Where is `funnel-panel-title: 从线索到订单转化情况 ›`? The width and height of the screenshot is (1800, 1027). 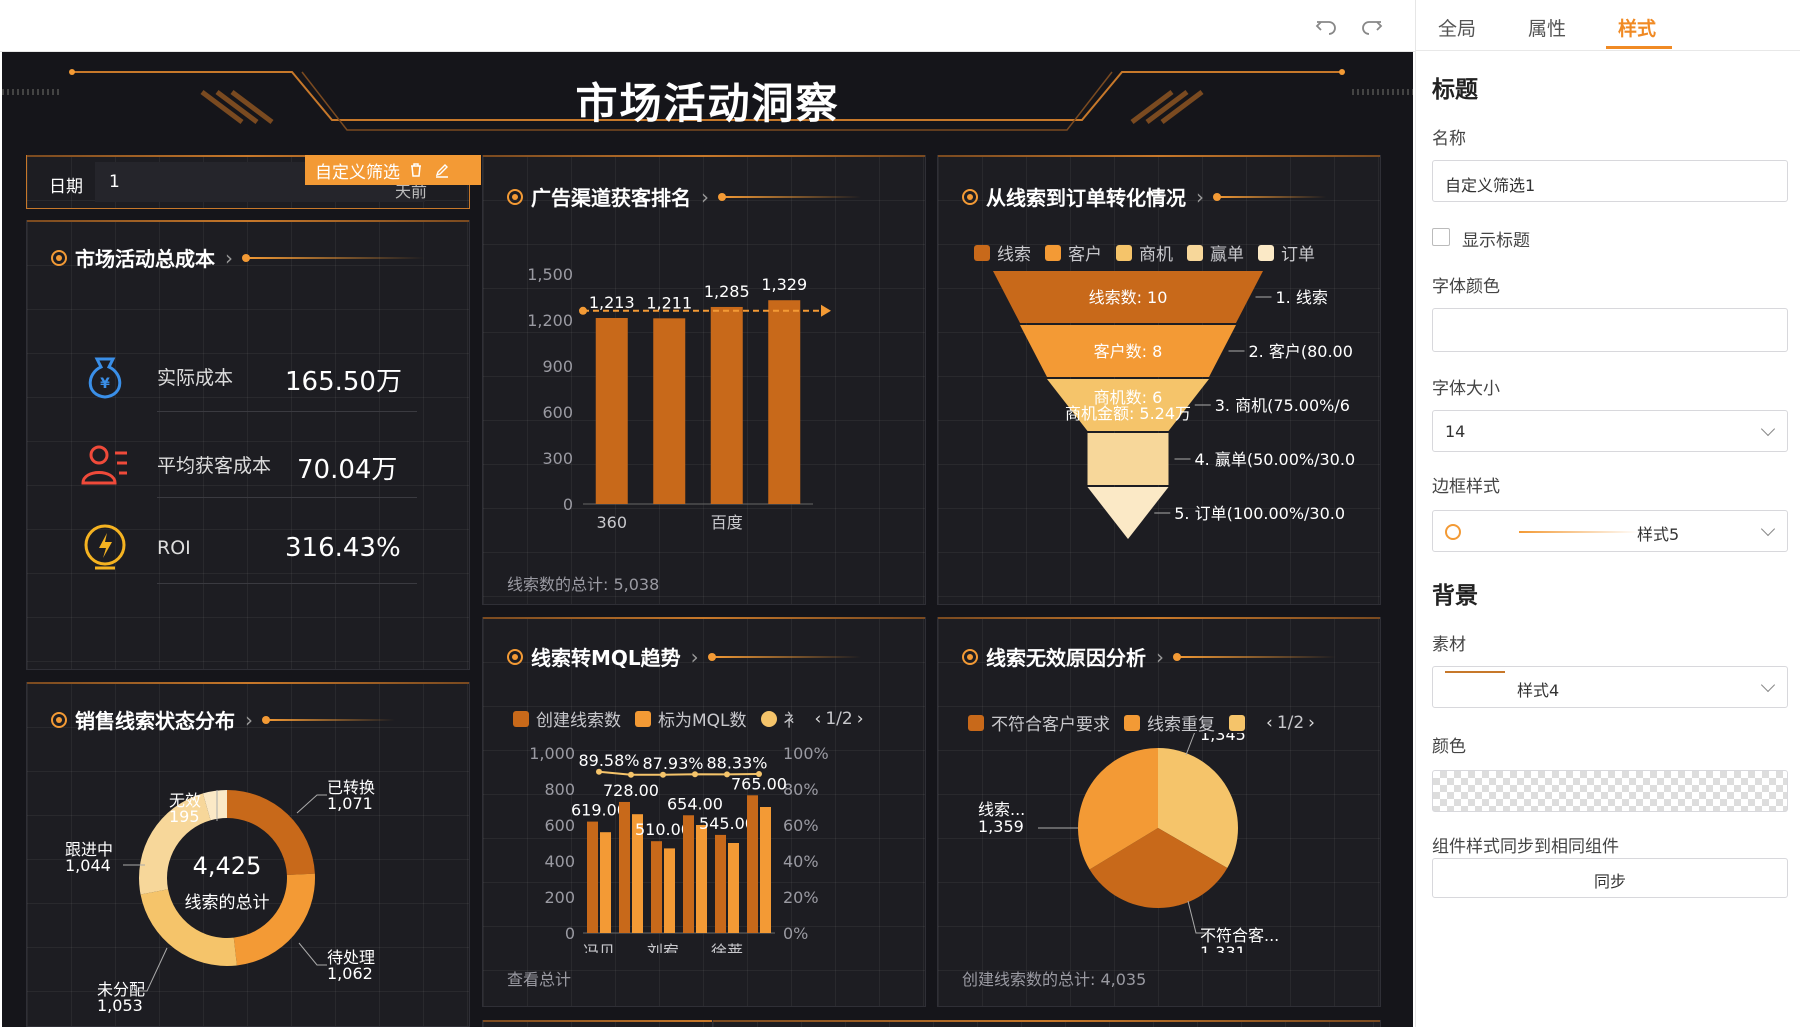 funnel-panel-title: 从线索到订单转化情况 › is located at coordinates (1144, 196).